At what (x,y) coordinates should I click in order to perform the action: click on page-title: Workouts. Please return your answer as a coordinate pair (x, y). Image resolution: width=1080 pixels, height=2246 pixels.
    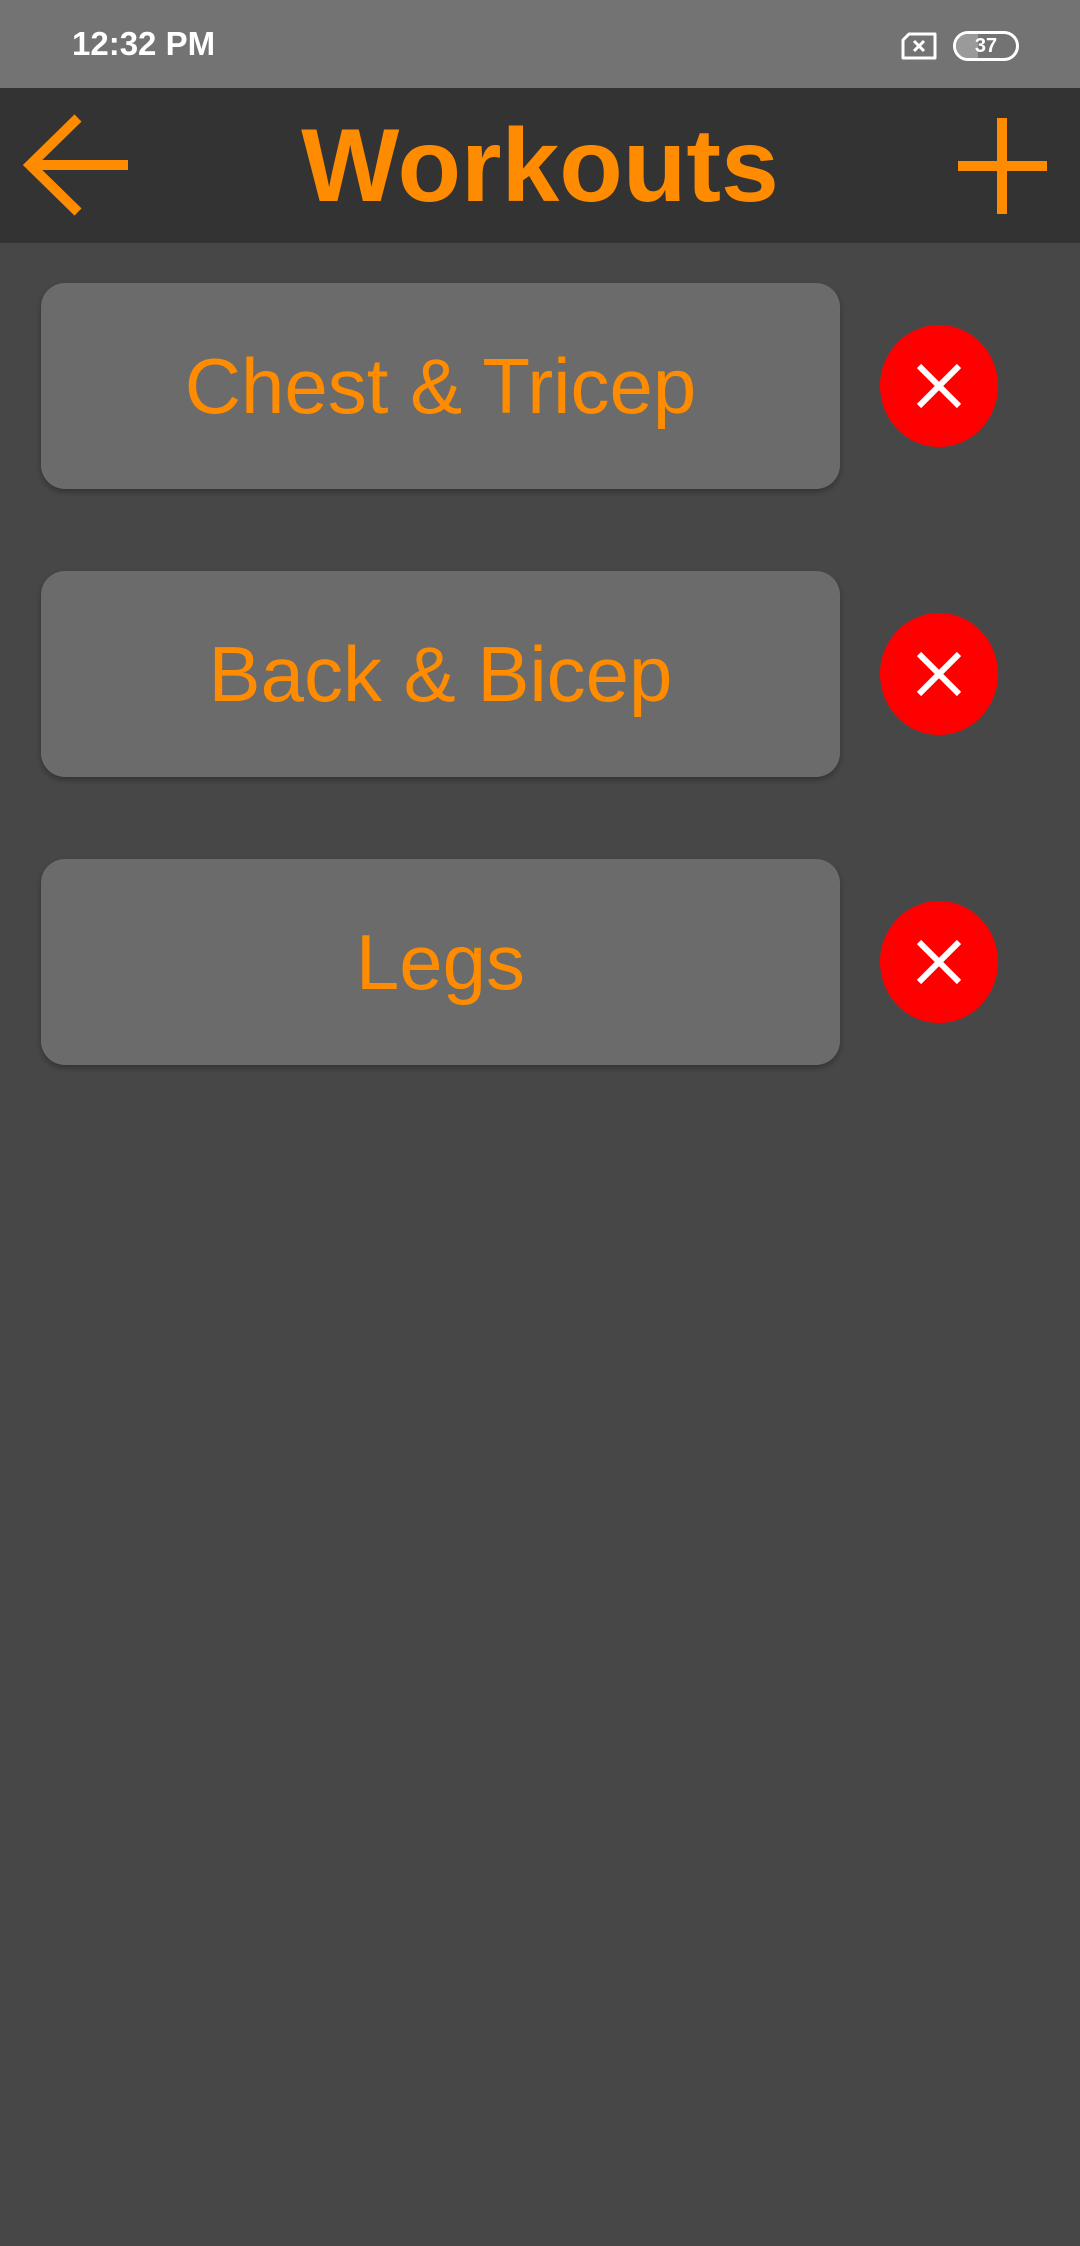
    Looking at the image, I should click on (540, 166).